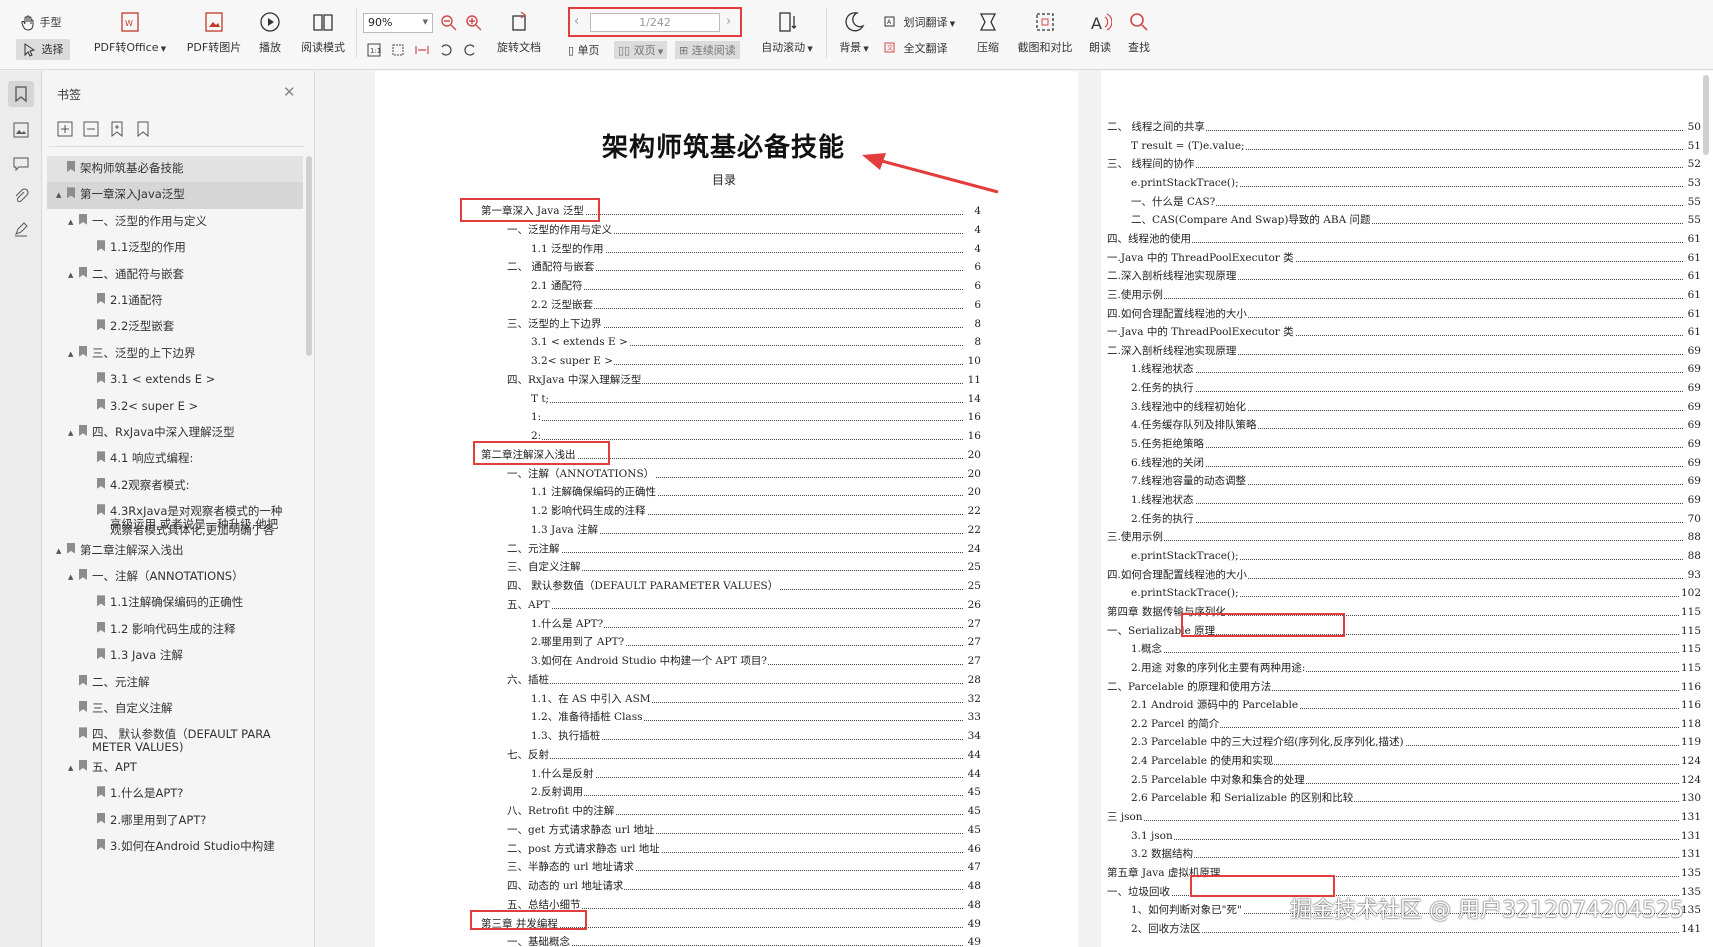 The height and width of the screenshot is (947, 1713). Describe the element at coordinates (175, 603) in the screenshot. I see `bookmark-item: 1.1注解确保编码的正确性` at that location.